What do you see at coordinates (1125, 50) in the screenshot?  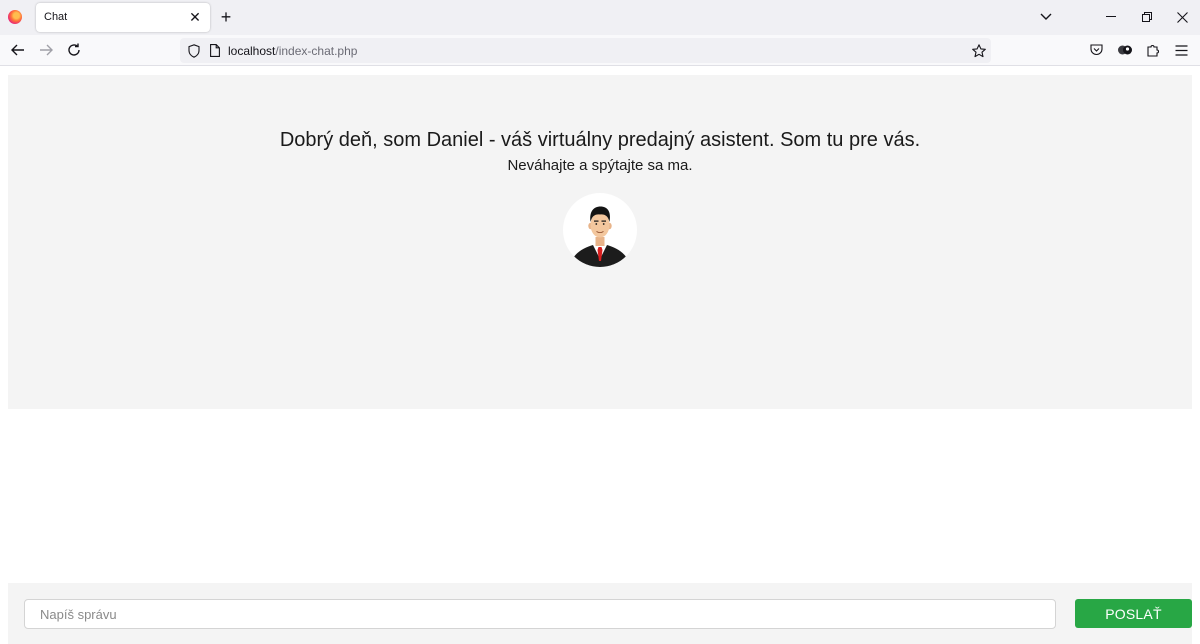 I see `account-icon` at bounding box center [1125, 50].